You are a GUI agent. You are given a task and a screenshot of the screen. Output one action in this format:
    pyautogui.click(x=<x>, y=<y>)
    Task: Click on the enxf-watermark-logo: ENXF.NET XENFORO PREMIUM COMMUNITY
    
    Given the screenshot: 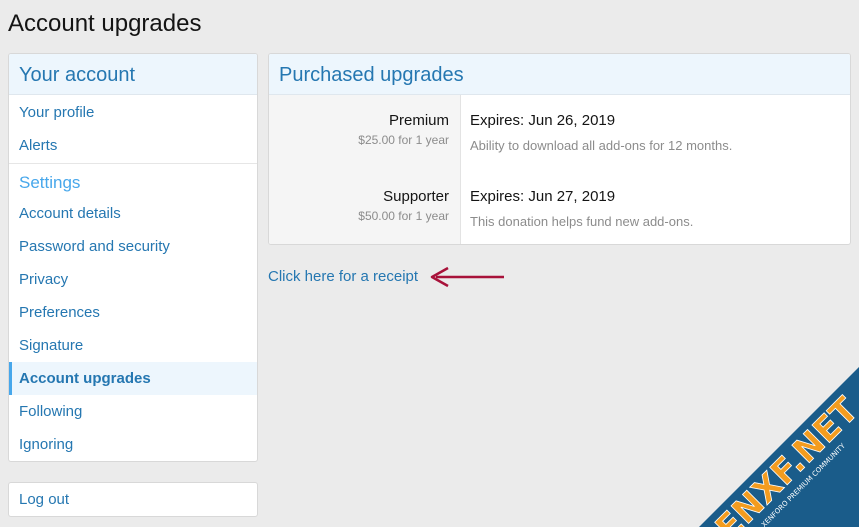 What is the action you would take?
    pyautogui.click(x=779, y=447)
    